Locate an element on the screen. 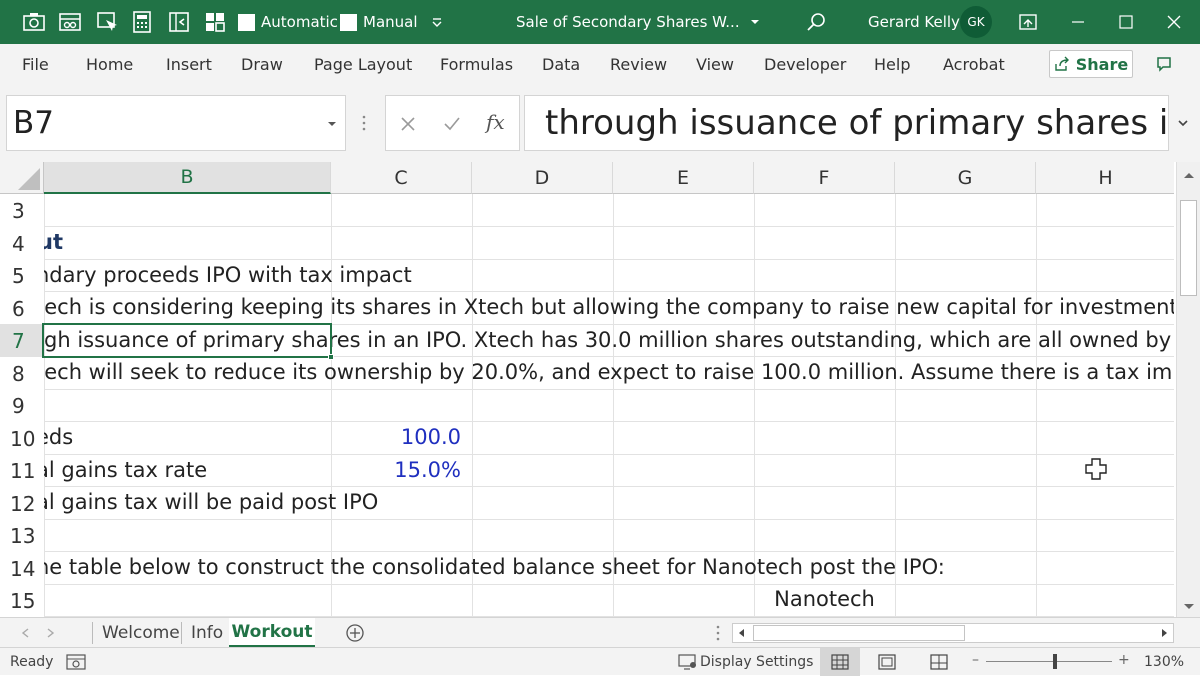 This screenshot has width=1200, height=676. cell-f15: Nanotech is located at coordinates (824, 599).